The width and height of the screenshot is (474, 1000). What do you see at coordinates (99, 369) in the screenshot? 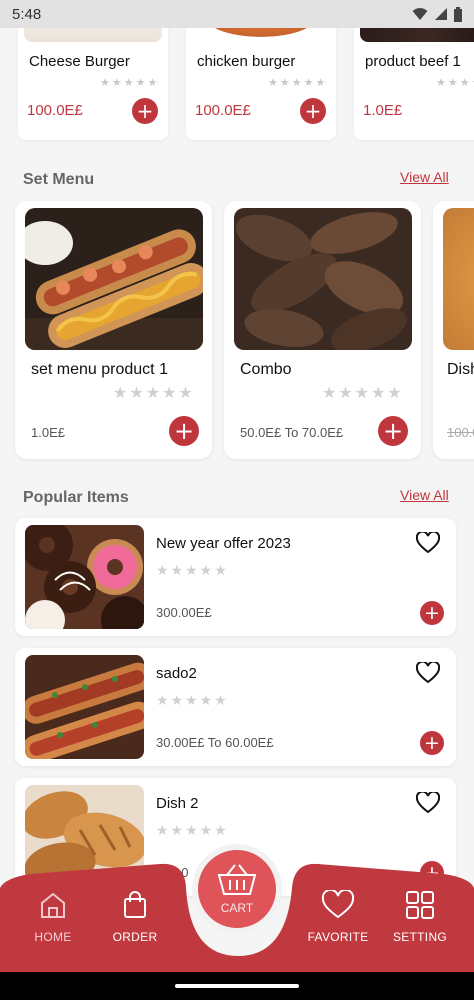
I see `product-name: set menu product 1` at bounding box center [99, 369].